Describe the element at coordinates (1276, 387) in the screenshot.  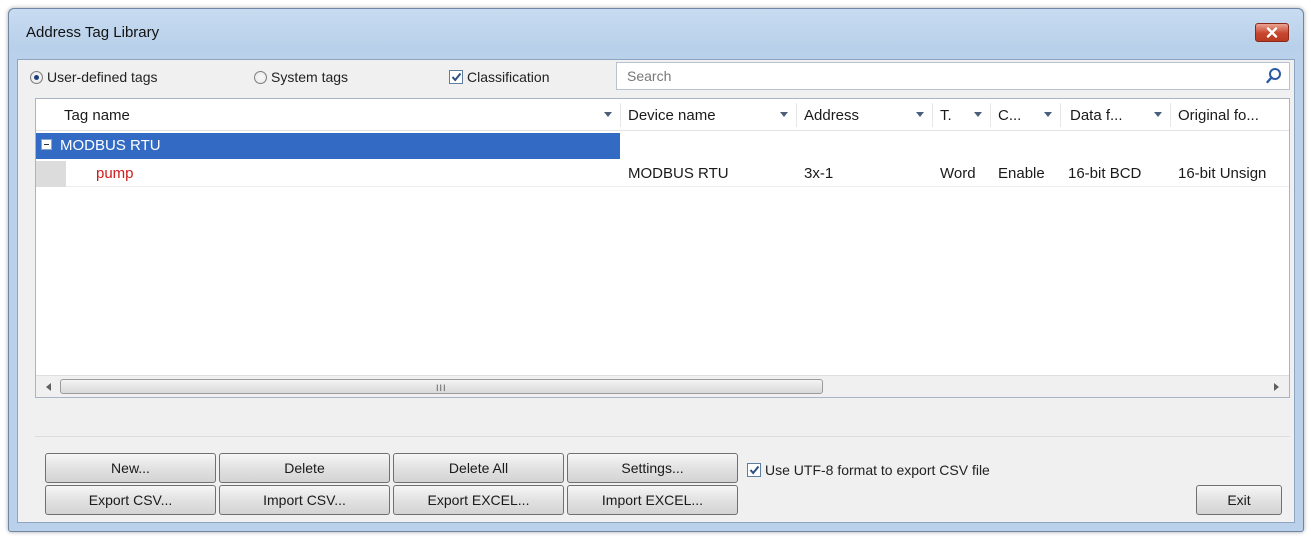
I see `scroll-right-icon` at that location.